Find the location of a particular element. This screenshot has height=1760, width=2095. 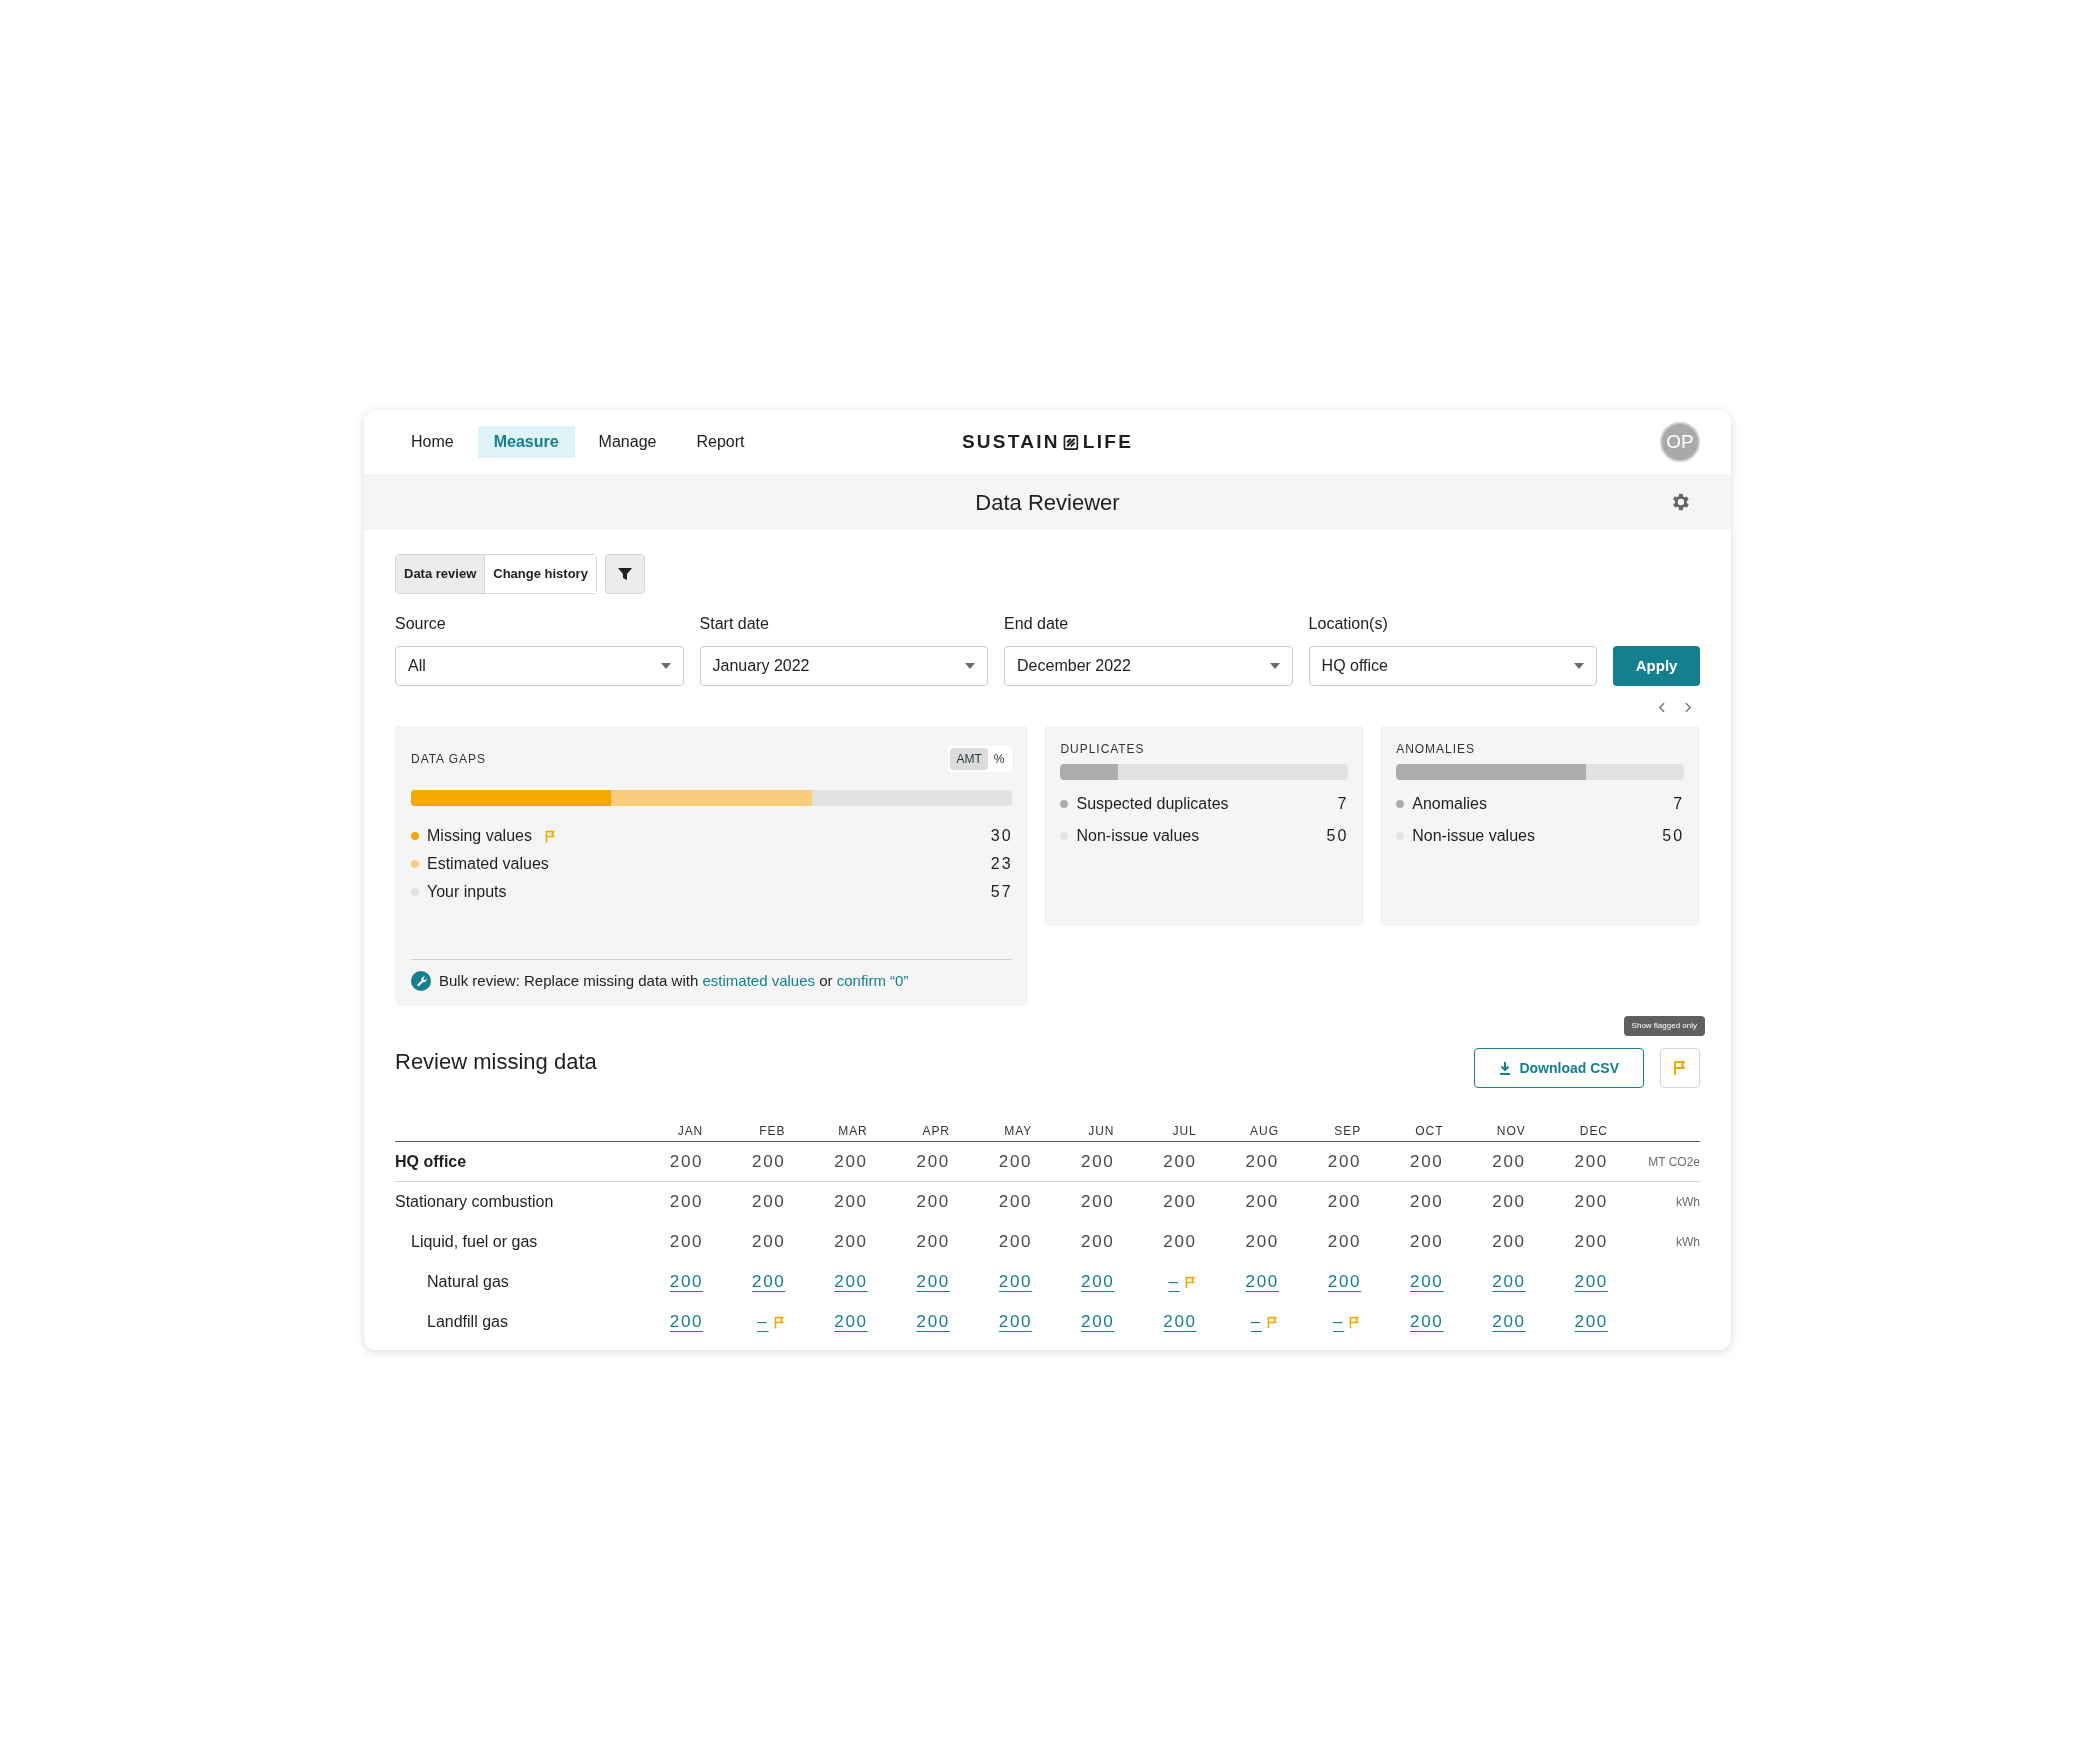

logo-text: LIFE is located at coordinates (1108, 441).